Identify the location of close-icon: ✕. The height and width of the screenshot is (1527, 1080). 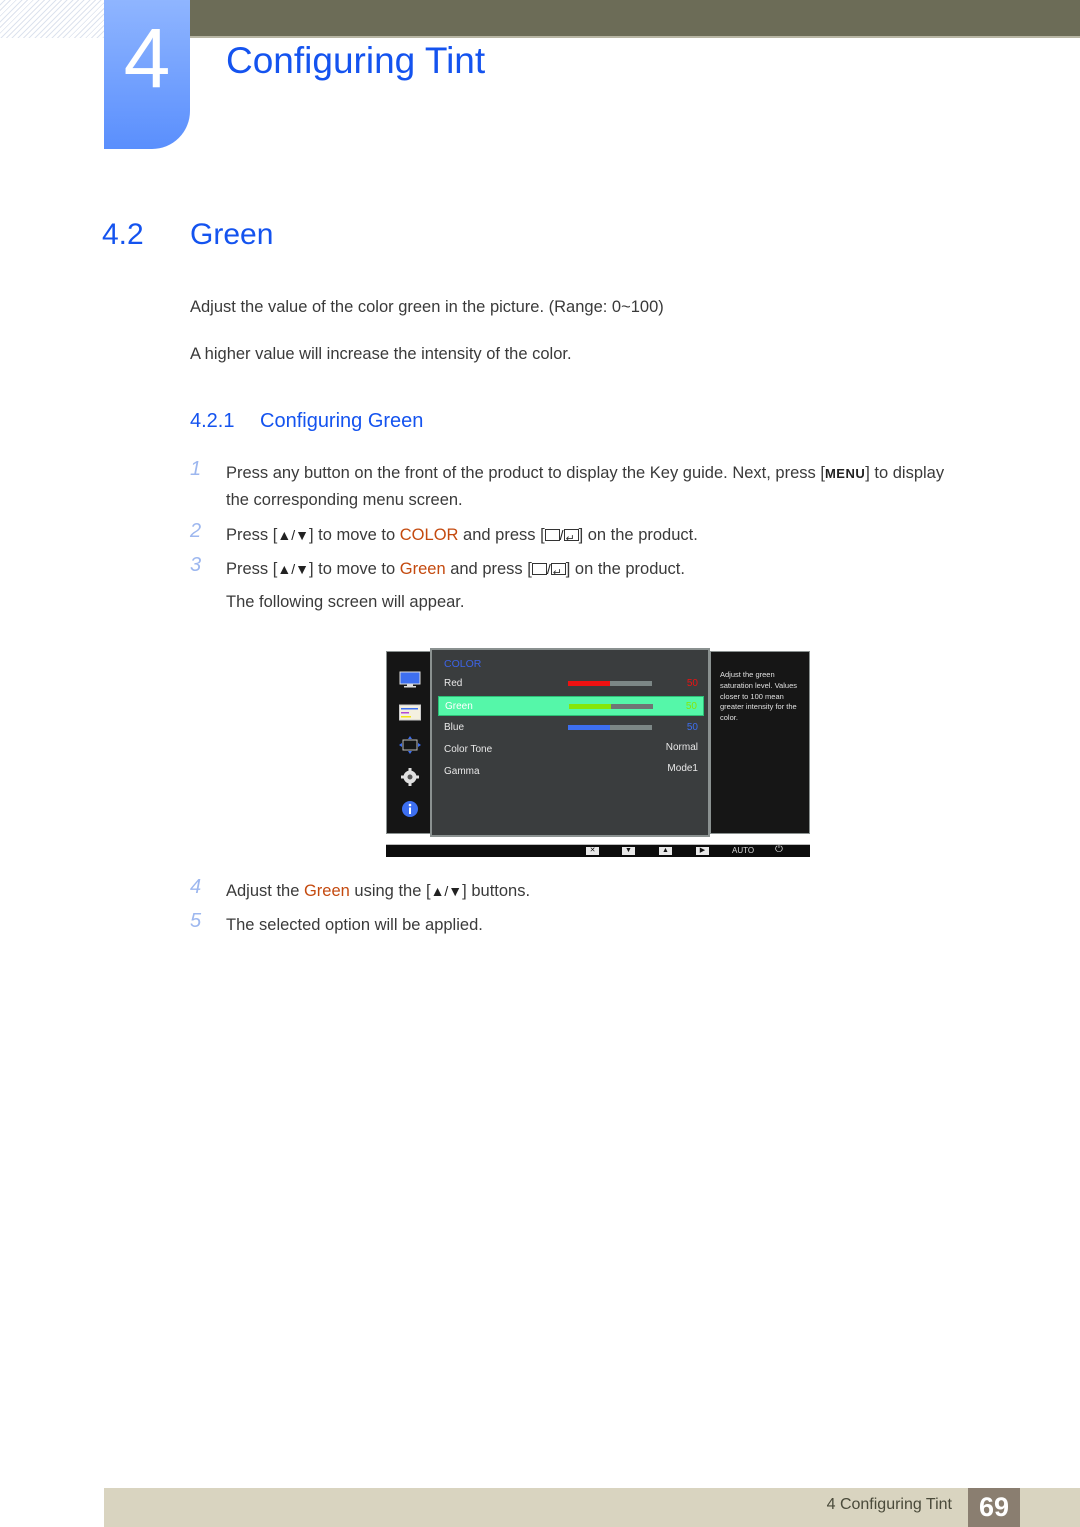
(592, 851).